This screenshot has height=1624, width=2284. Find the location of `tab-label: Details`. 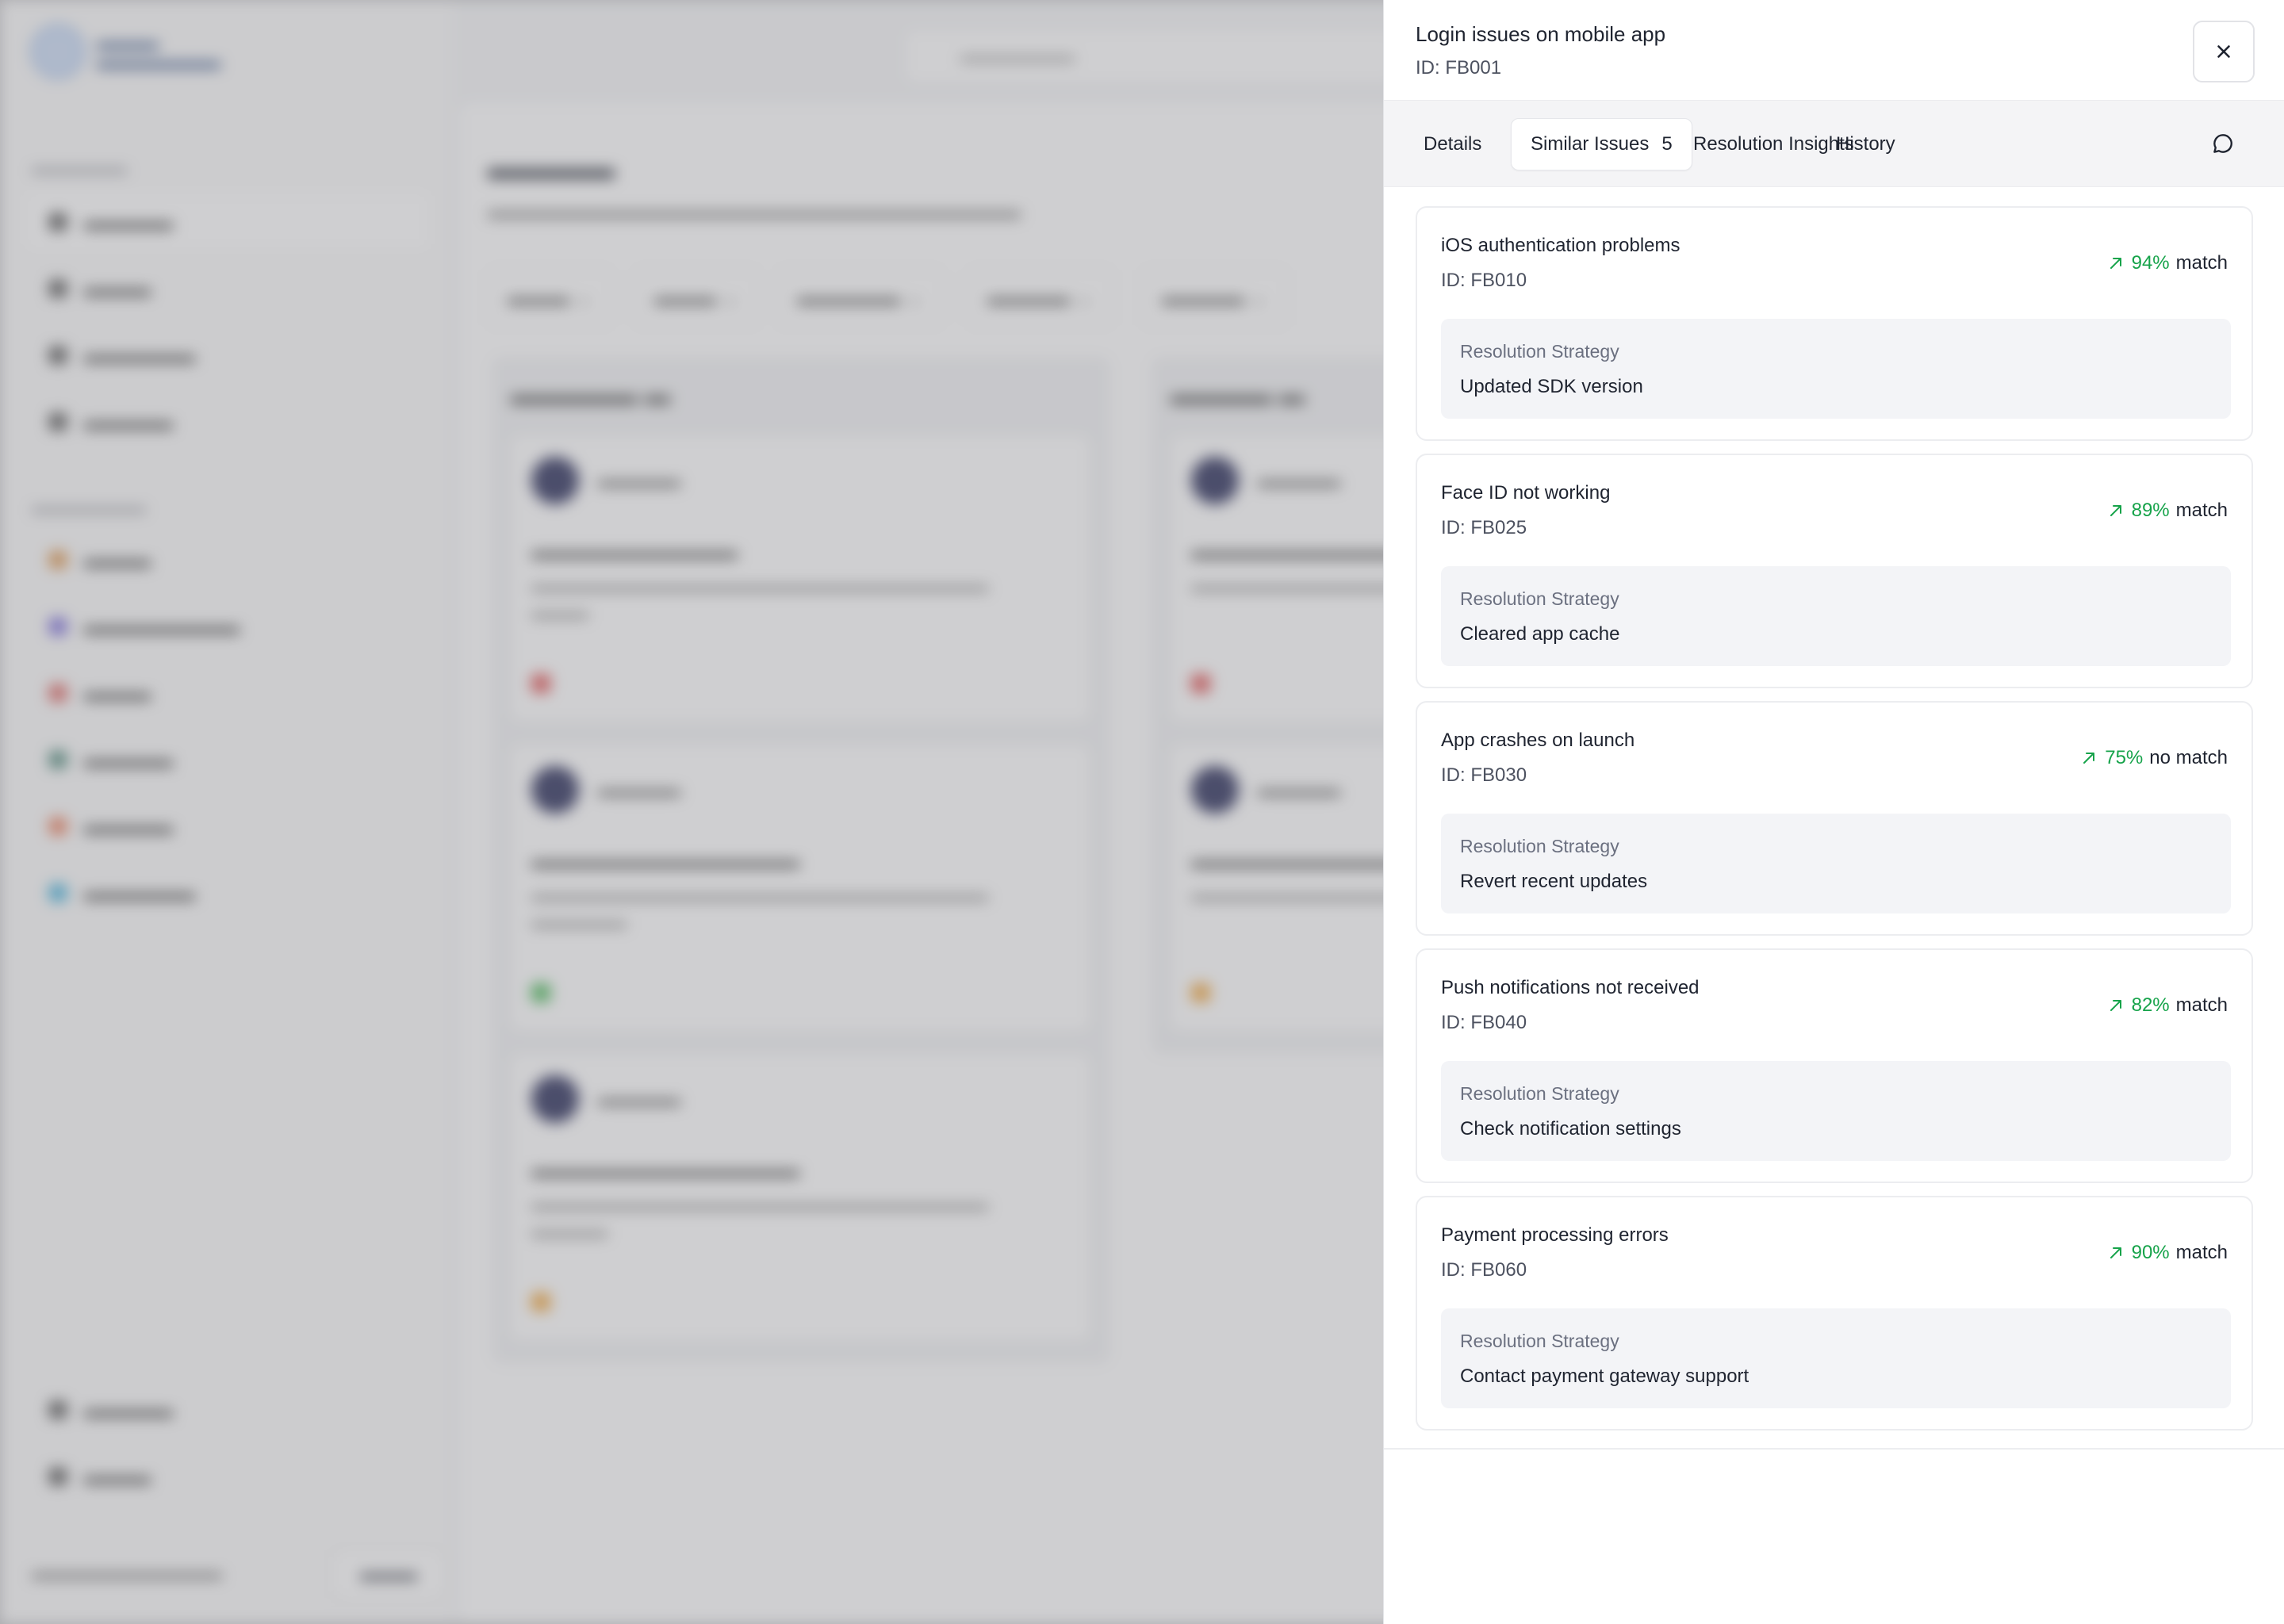

tab-label: Details is located at coordinates (1453, 144).